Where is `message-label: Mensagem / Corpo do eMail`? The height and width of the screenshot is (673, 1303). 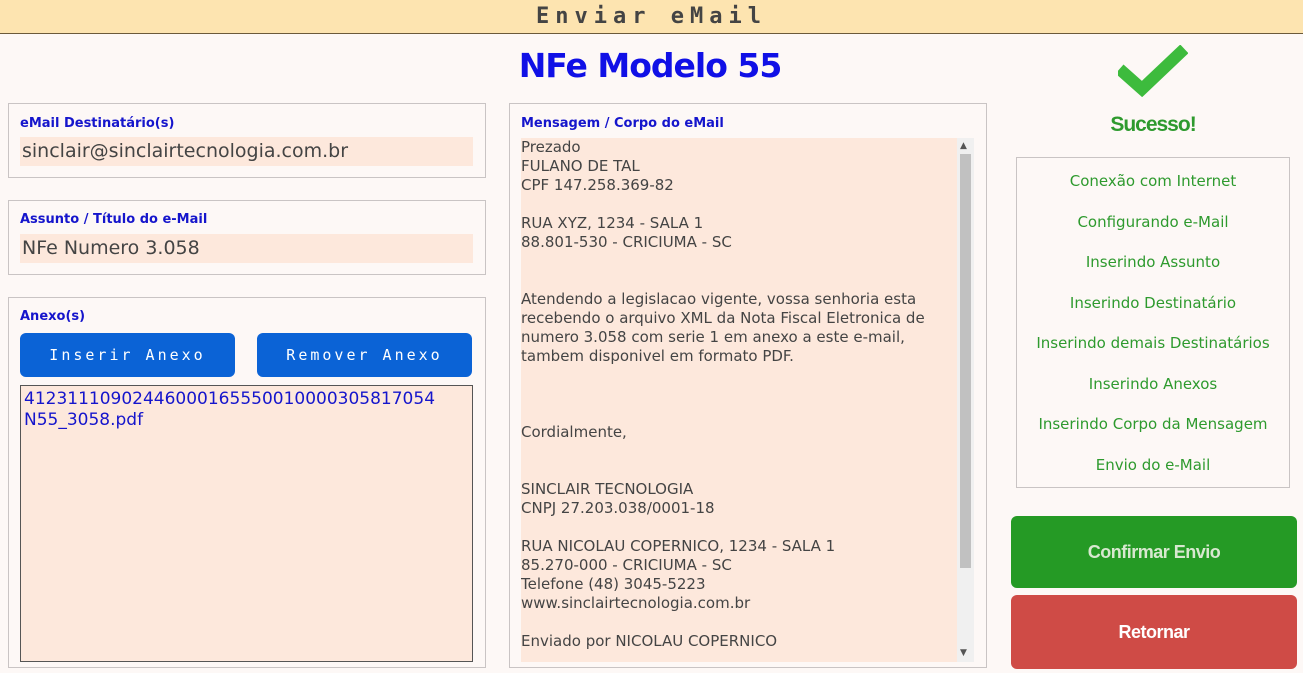
message-label: Mensagem / Corpo do eMail is located at coordinates (622, 123).